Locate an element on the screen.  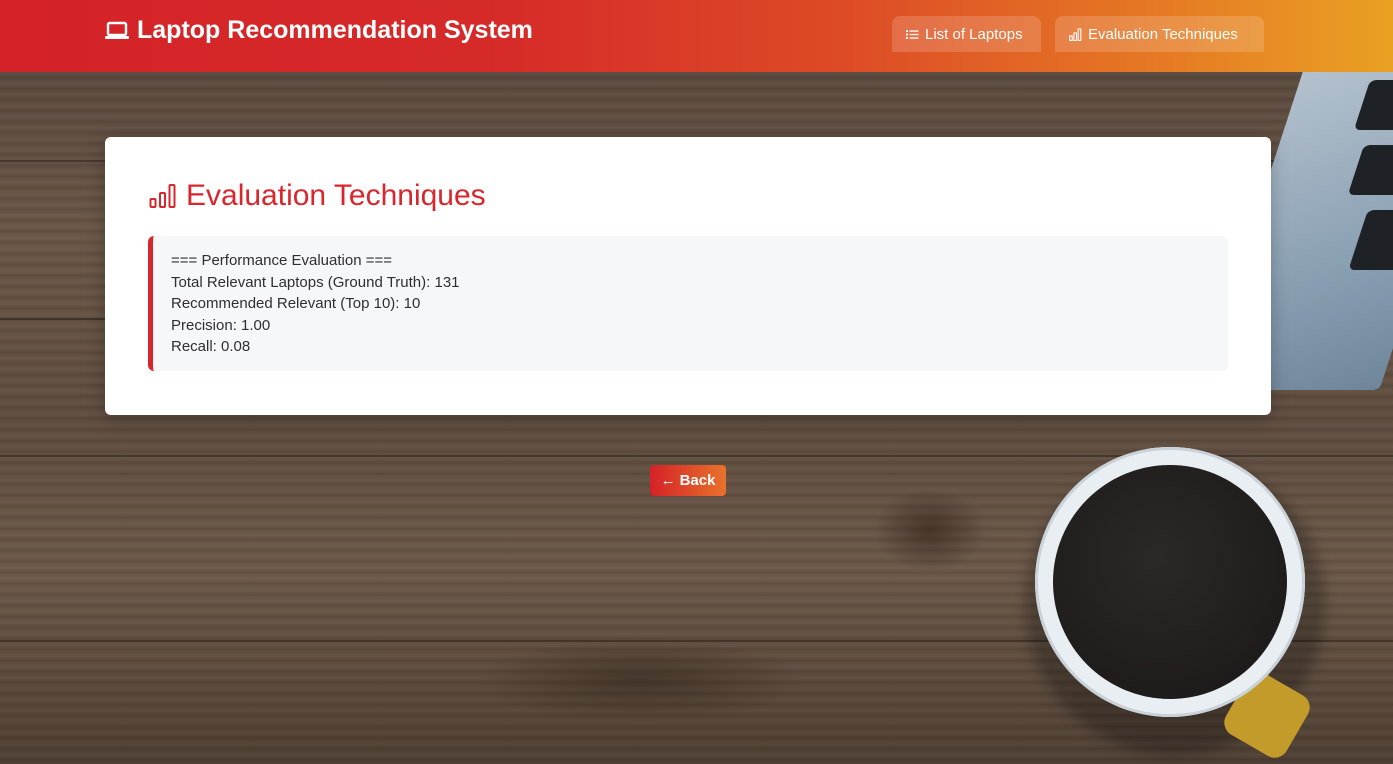
coffee is located at coordinates (1170, 582).